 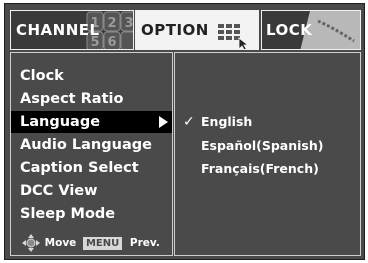 I want to click on cursor-icon, so click(x=244, y=43).